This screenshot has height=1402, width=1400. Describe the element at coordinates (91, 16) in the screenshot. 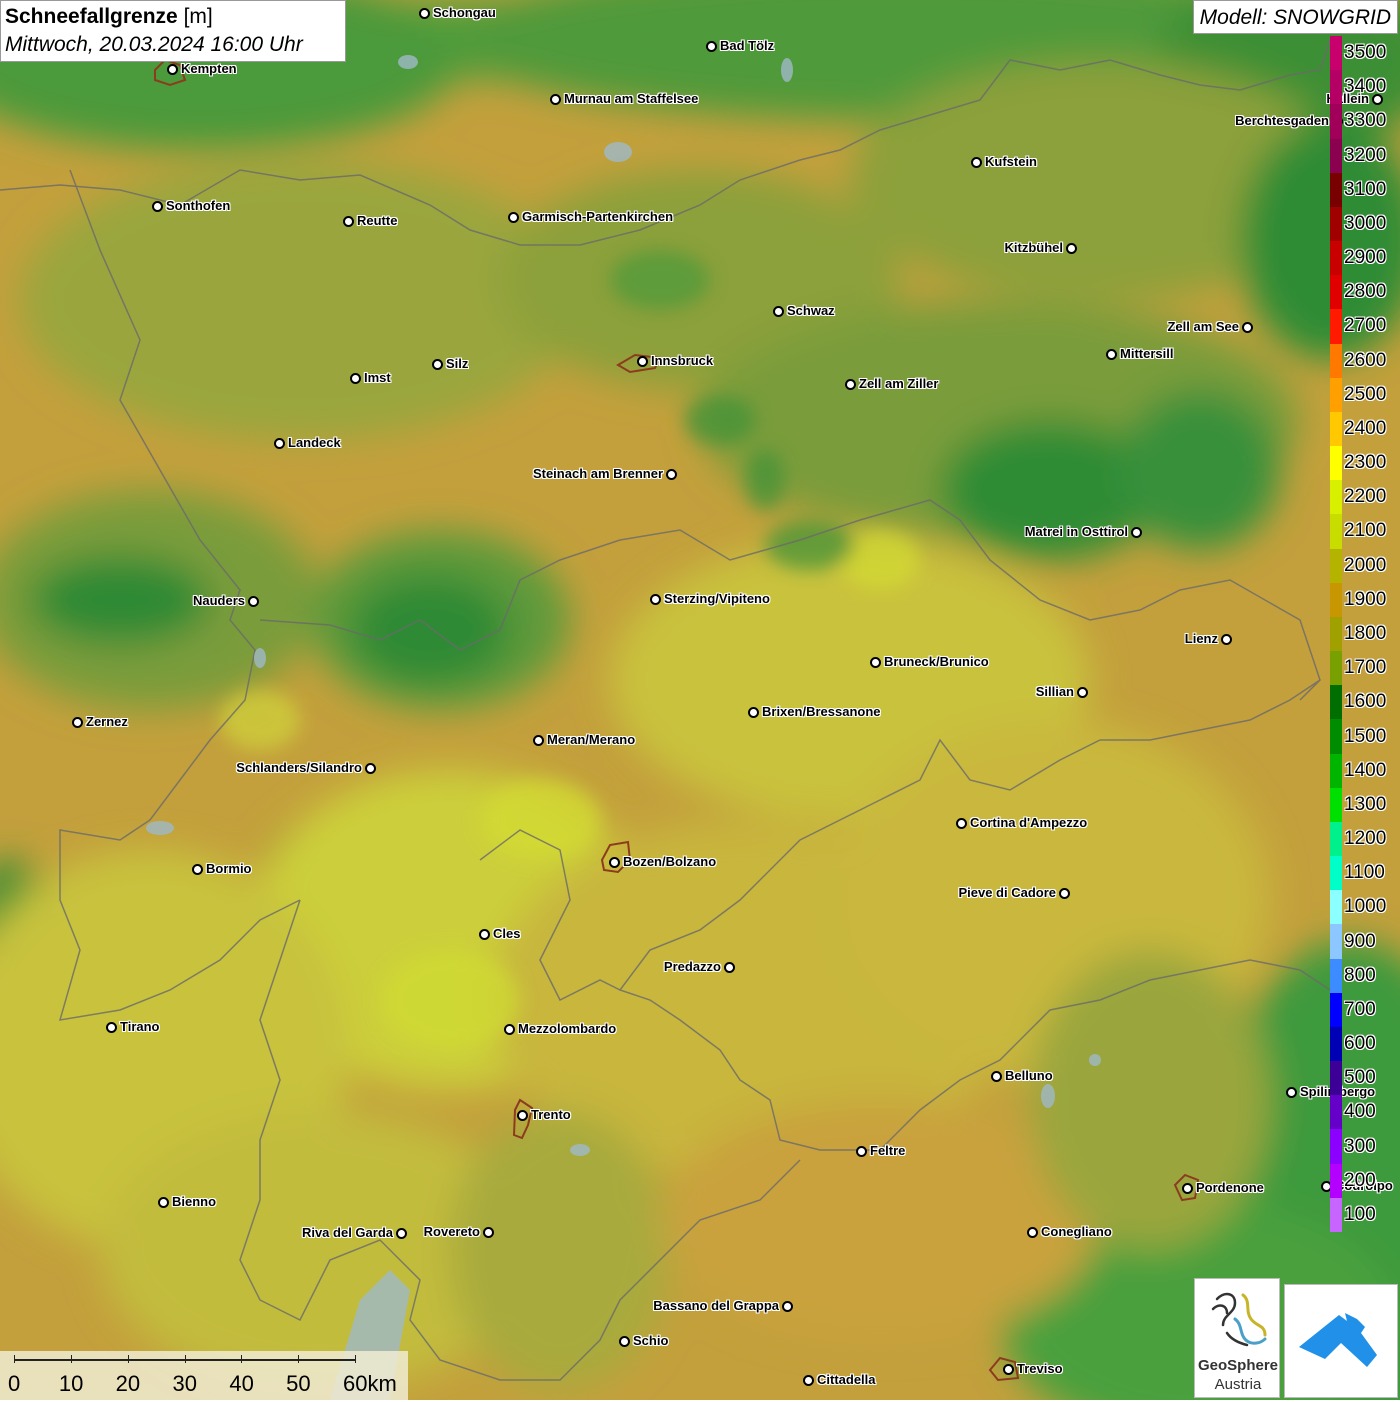

I see `parameter-name: Schneefallgrenze` at that location.